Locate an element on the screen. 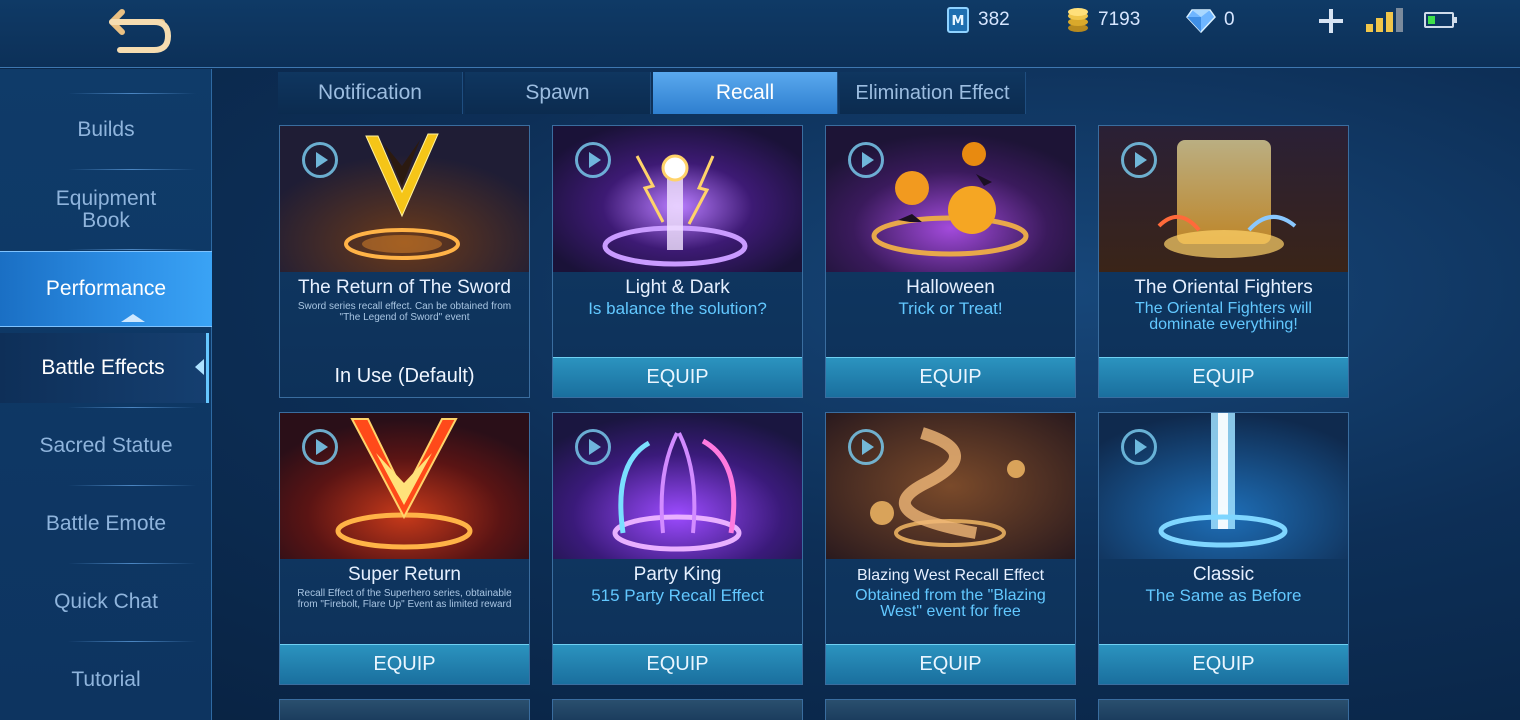  sidebar-item-label: Equipment Book is located at coordinates (106, 209).